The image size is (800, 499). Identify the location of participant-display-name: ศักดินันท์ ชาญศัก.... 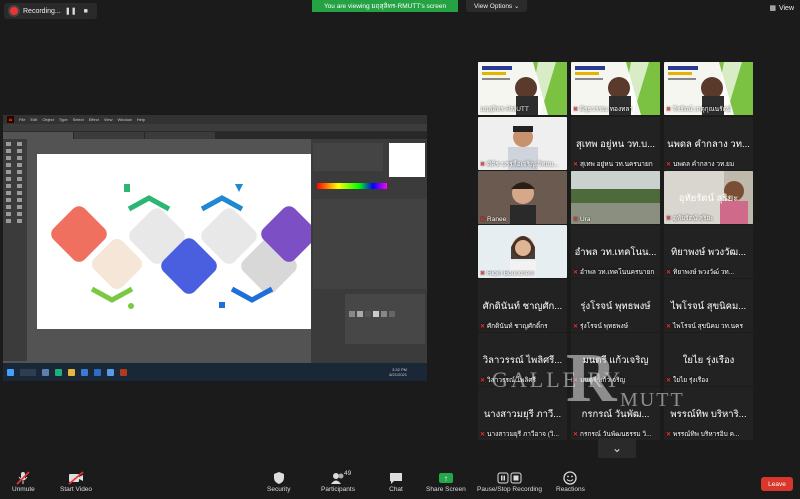
(522, 306).